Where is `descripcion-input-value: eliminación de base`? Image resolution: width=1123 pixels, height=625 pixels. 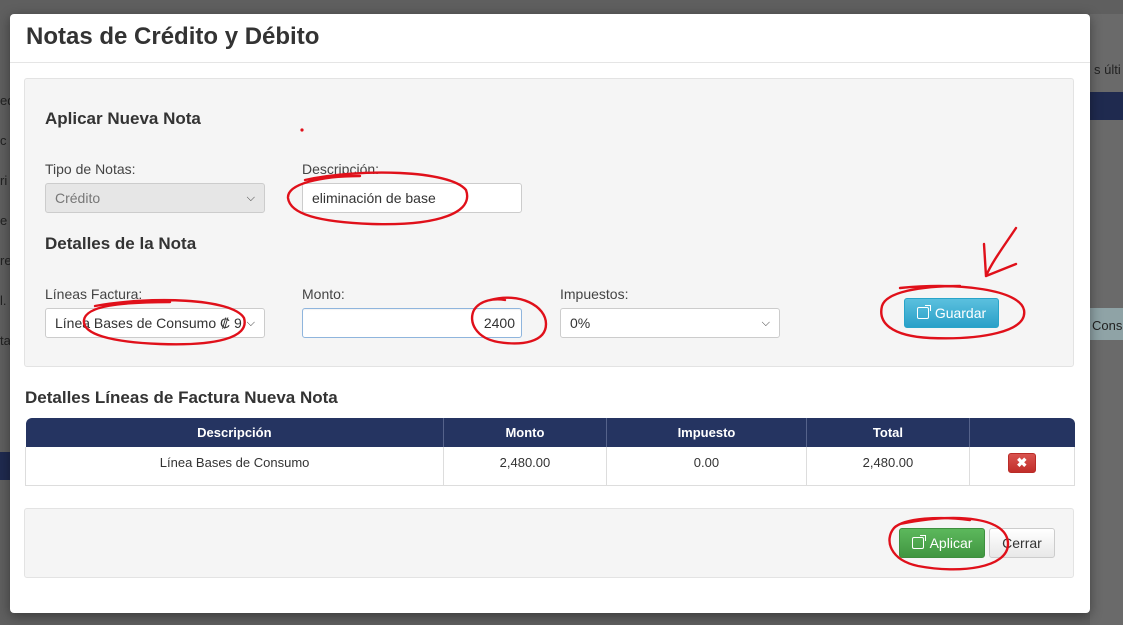
descripcion-input-value: eliminación de base is located at coordinates (374, 198).